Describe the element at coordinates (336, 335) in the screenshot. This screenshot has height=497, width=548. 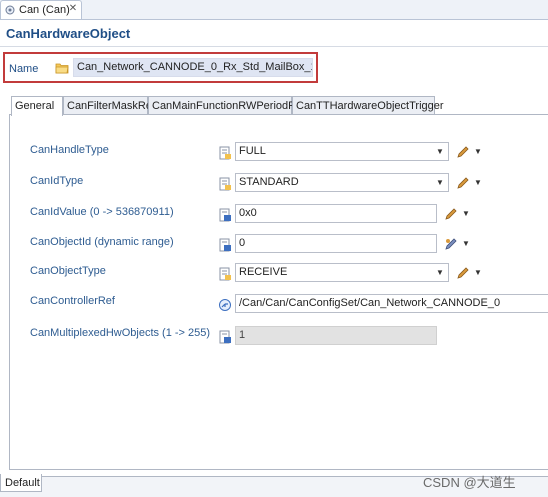
I see `can-multiplexed-input: 1` at that location.